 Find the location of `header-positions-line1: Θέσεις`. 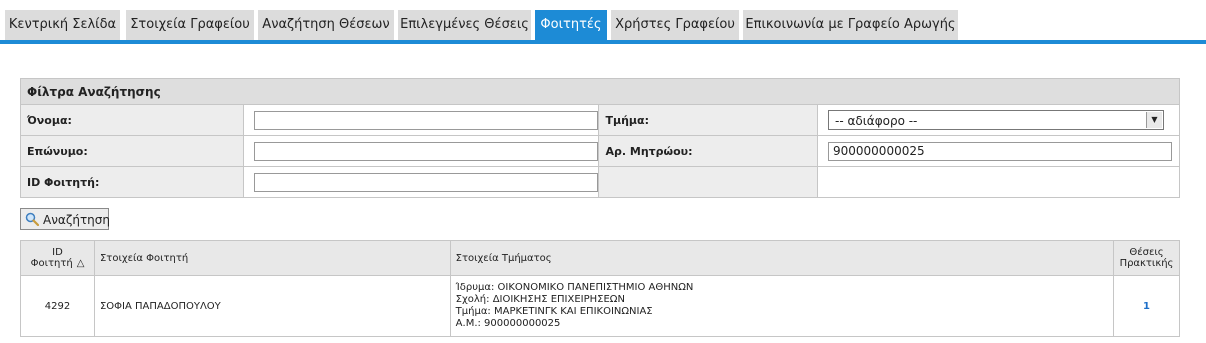

header-positions-line1: Θέσεις is located at coordinates (1146, 252).